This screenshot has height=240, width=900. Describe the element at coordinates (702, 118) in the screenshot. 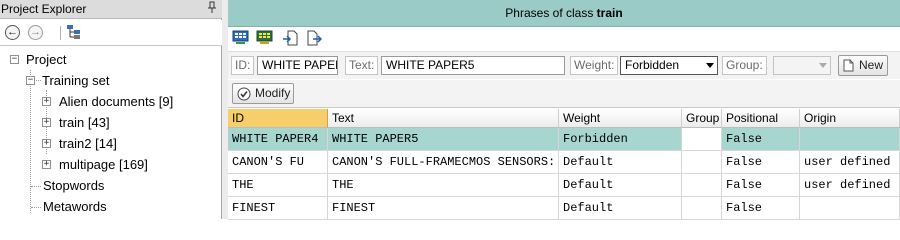

I see `column-header-group: Group` at that location.